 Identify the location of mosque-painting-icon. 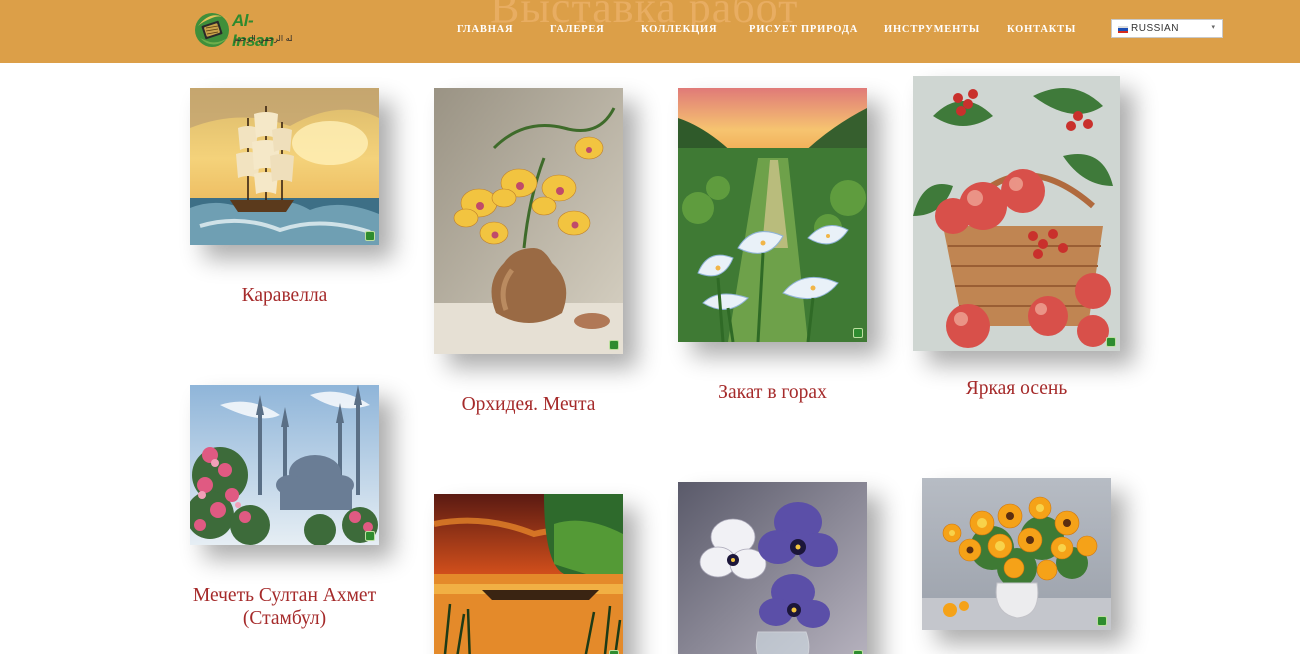
(284, 465).